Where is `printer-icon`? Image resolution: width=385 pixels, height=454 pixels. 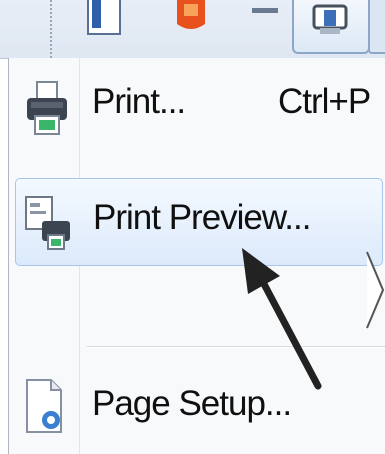
printer-icon is located at coordinates (47, 108).